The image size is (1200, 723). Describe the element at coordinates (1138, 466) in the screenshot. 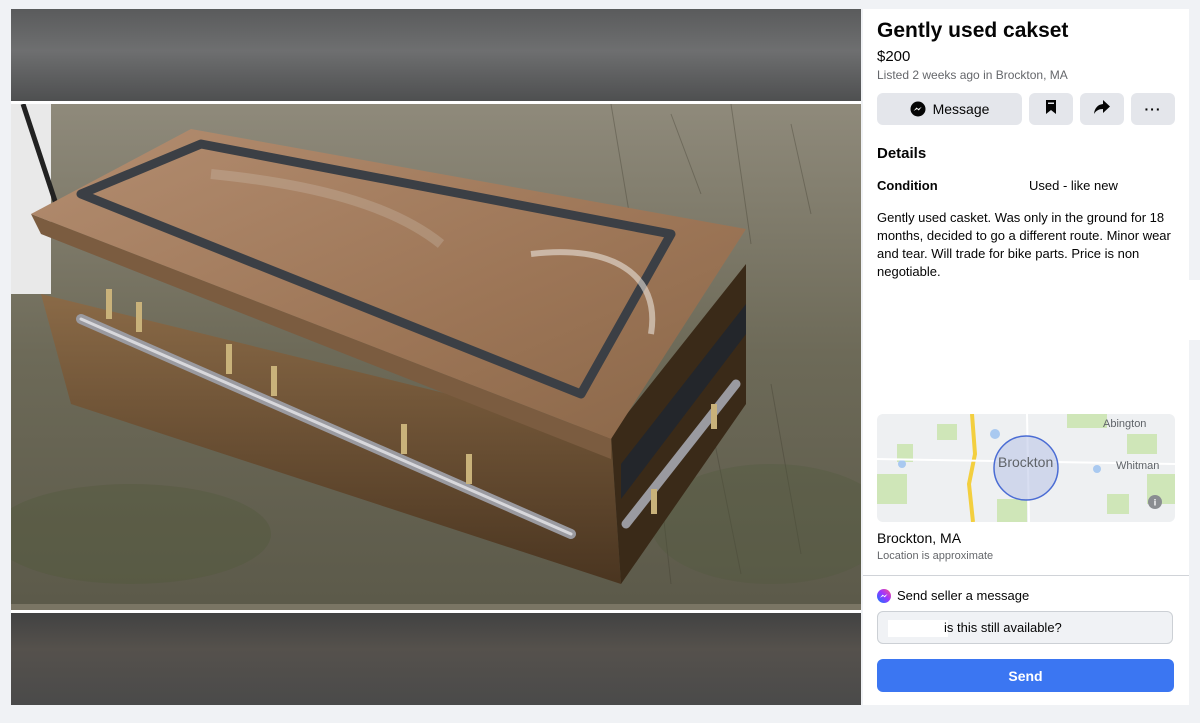

I see `map-label-whitman: Whitman` at that location.